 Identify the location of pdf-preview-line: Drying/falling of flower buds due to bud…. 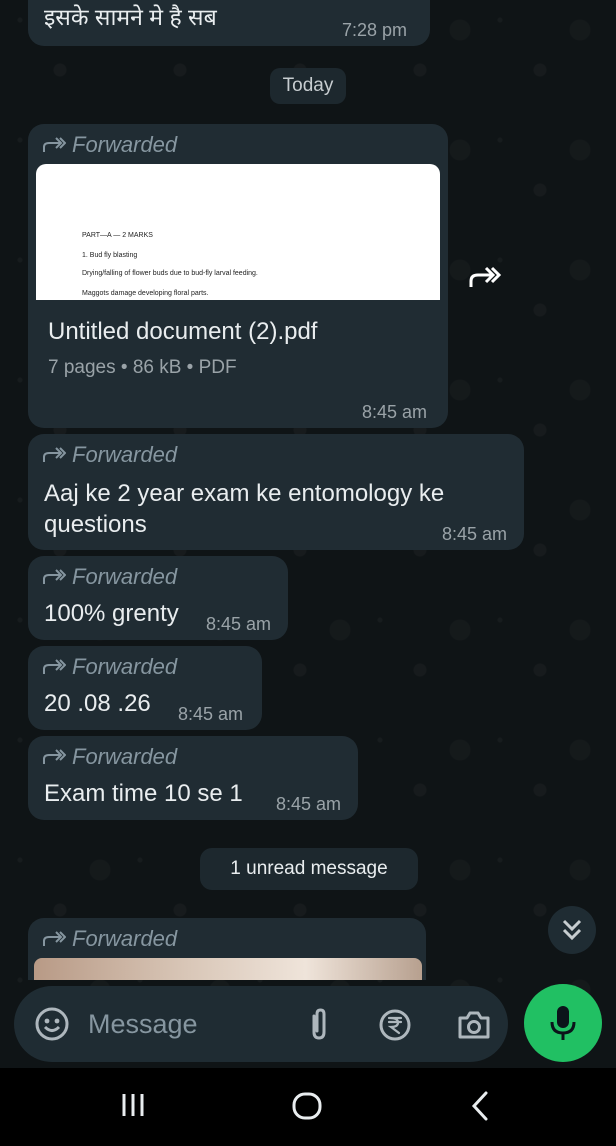
(170, 273).